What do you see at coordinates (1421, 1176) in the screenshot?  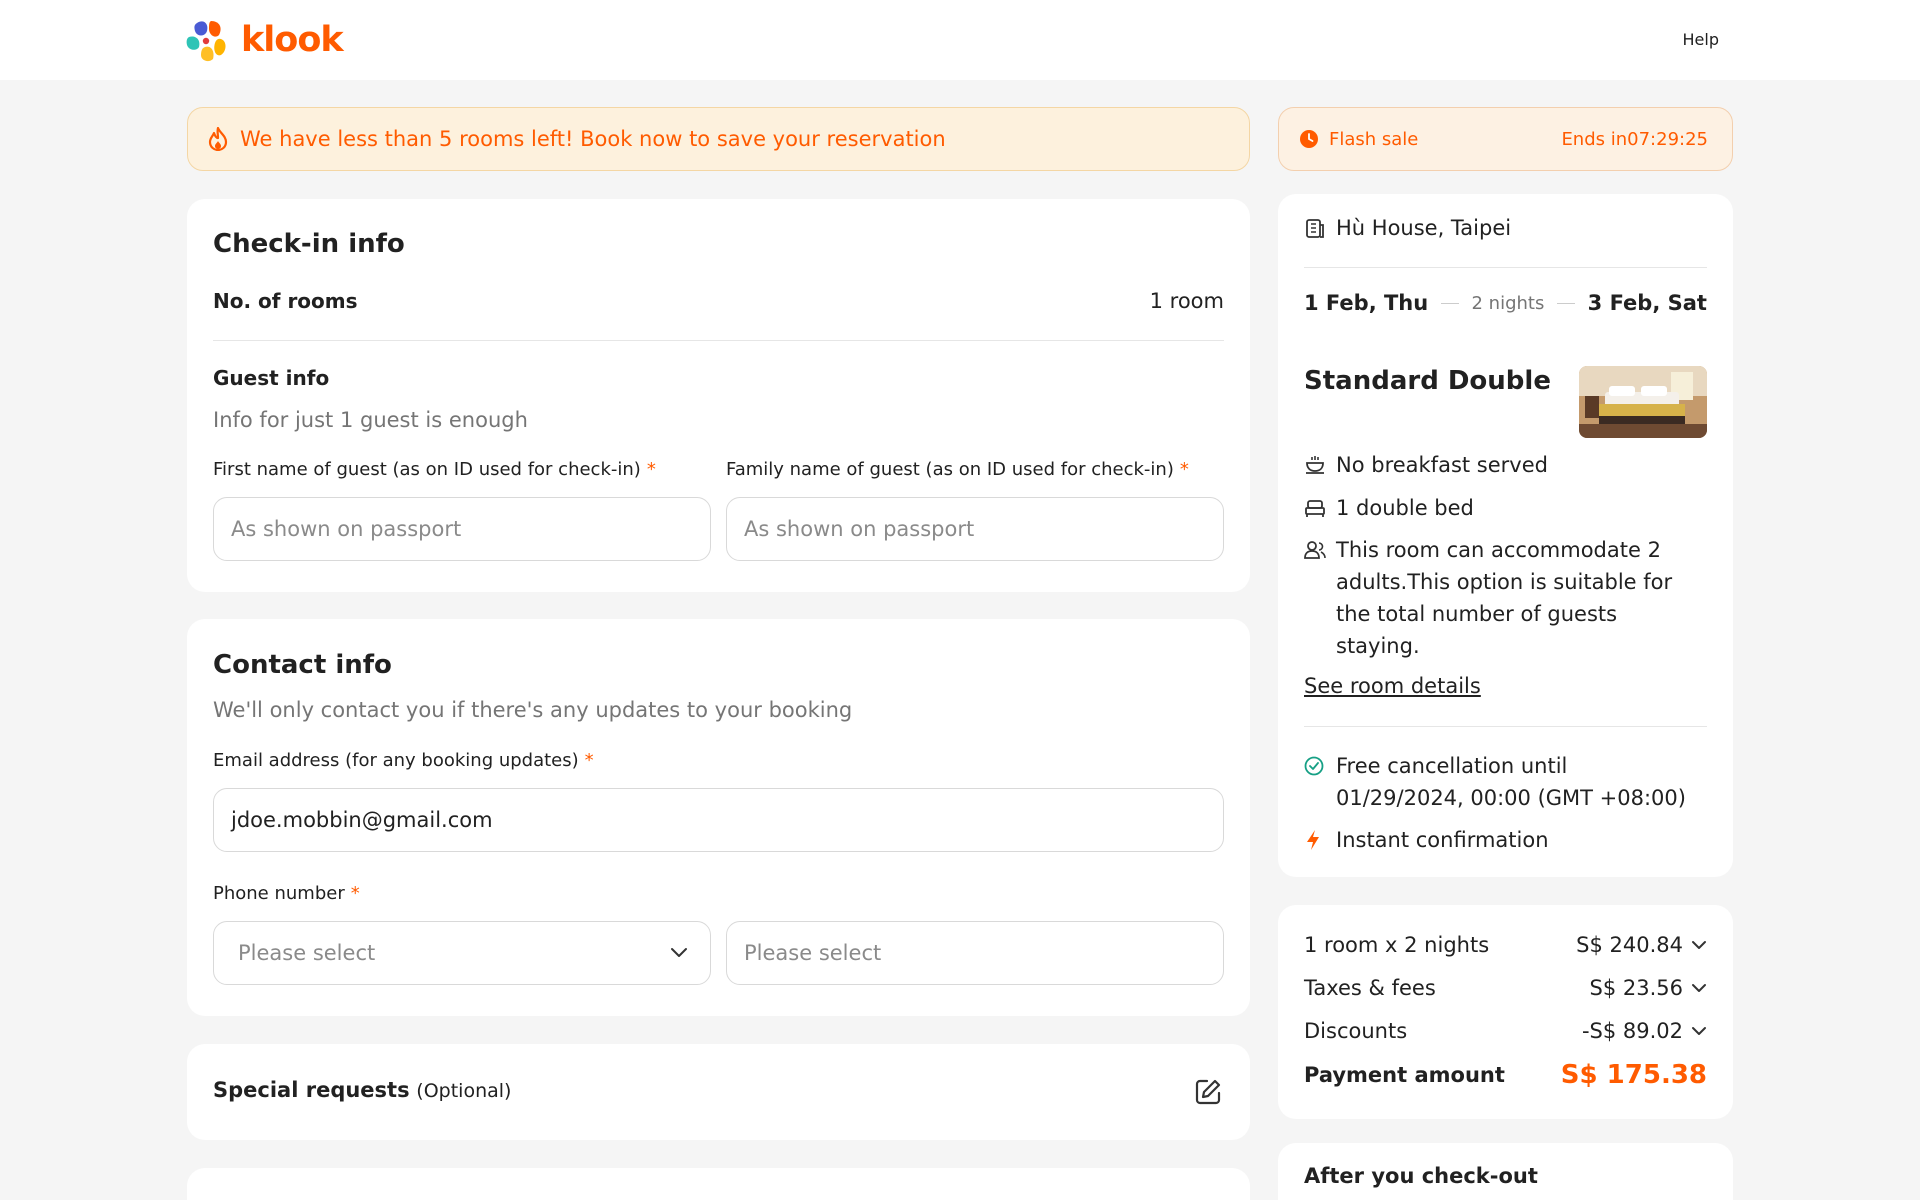 I see `after-checkout-title: After you check-out` at bounding box center [1421, 1176].